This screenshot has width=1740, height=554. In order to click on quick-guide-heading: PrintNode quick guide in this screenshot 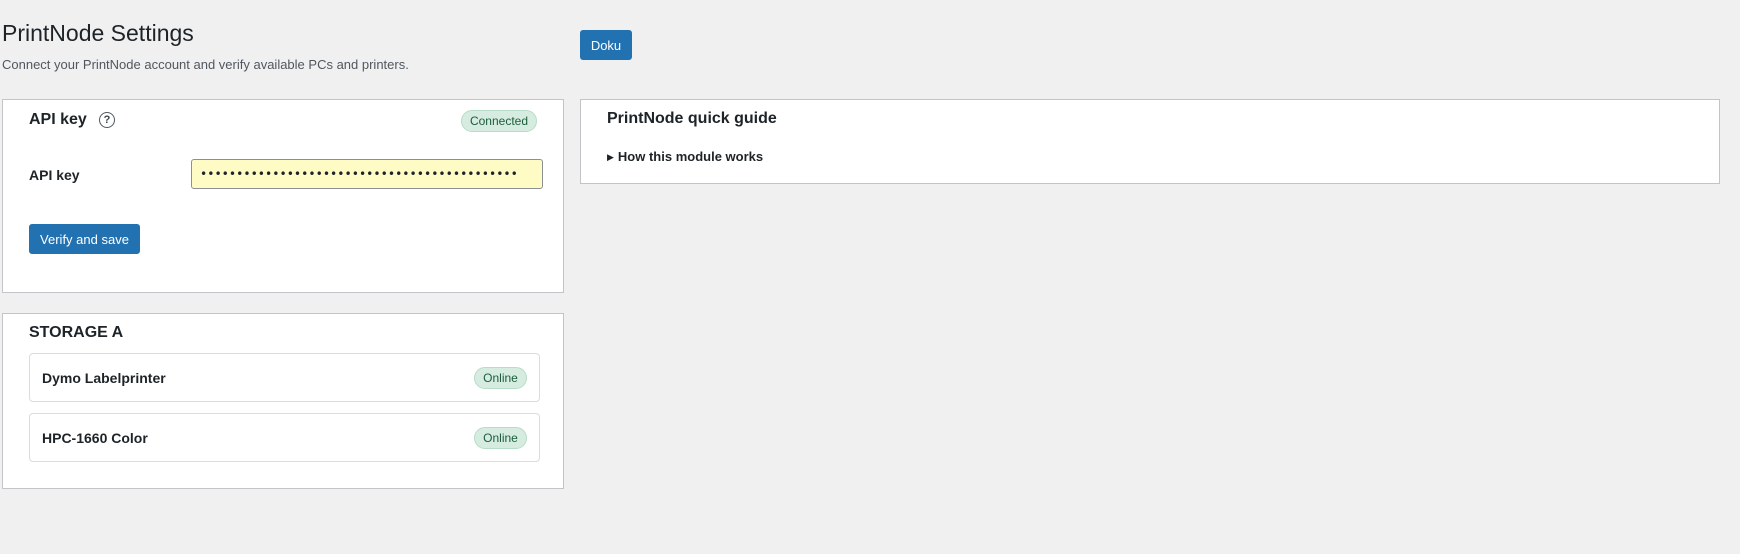, I will do `click(692, 118)`.